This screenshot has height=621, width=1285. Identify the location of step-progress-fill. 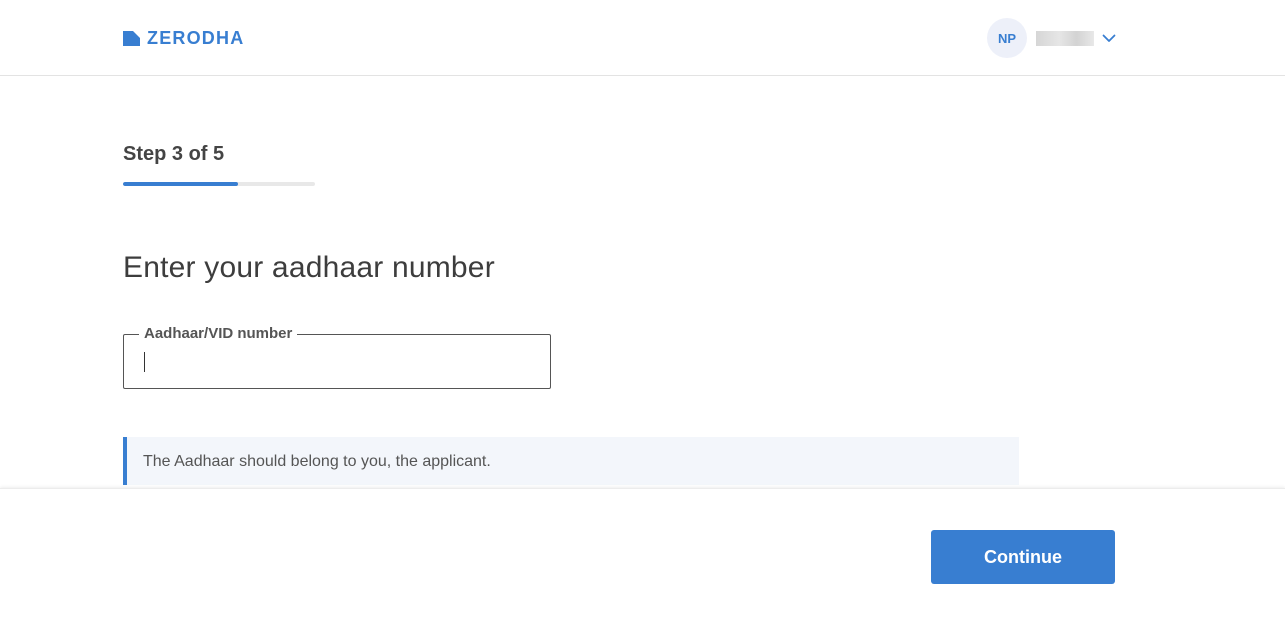
(181, 184).